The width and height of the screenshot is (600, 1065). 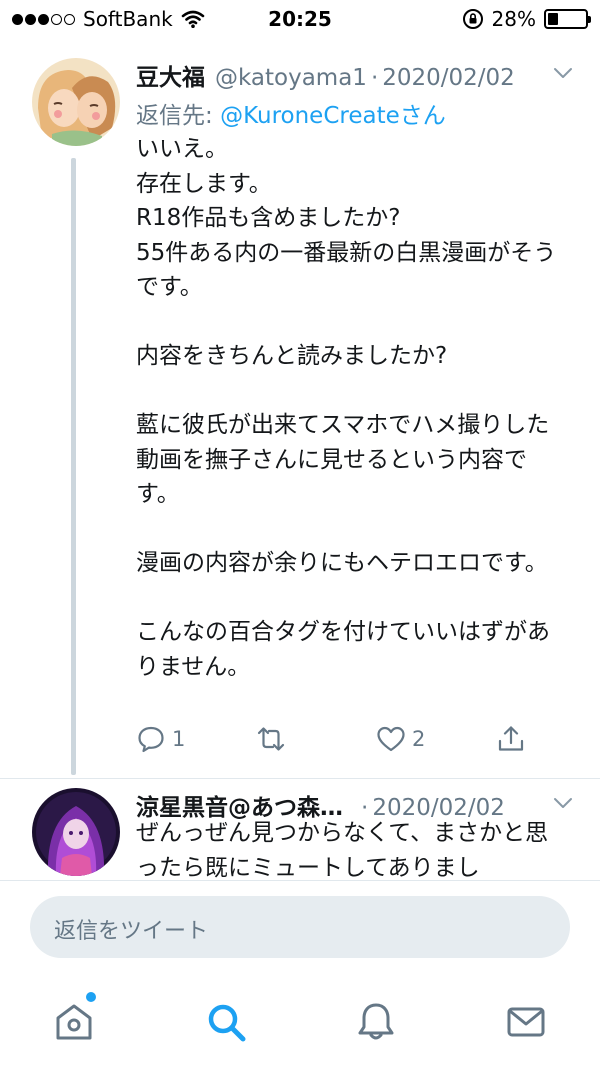 I want to click on share-button, so click(x=511, y=739).